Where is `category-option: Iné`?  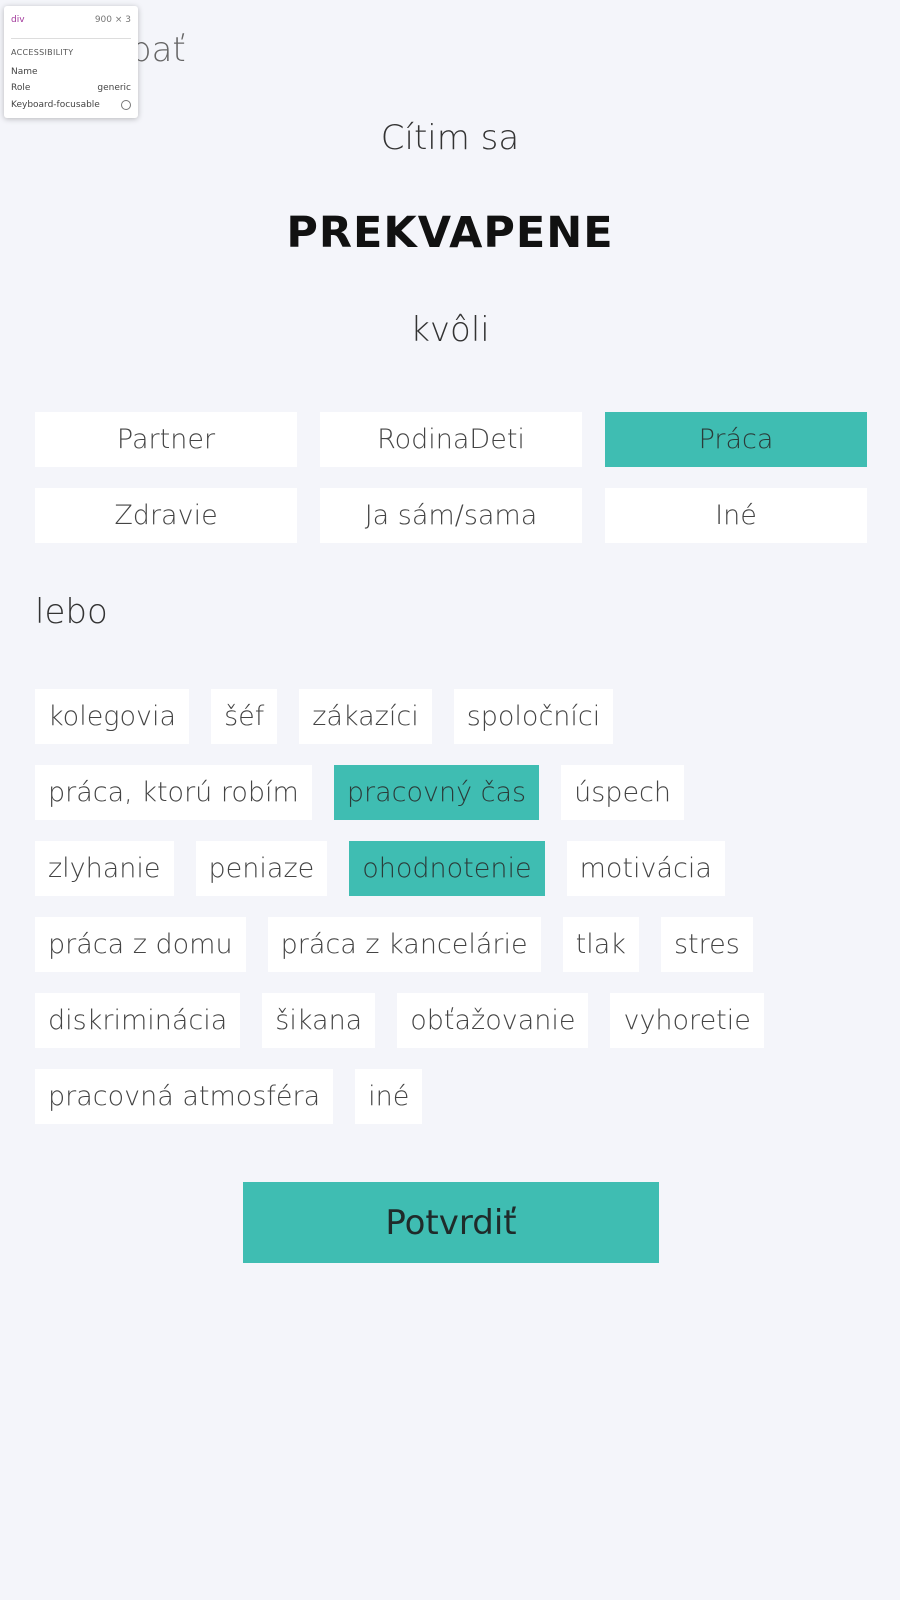 category-option: Iné is located at coordinates (736, 515).